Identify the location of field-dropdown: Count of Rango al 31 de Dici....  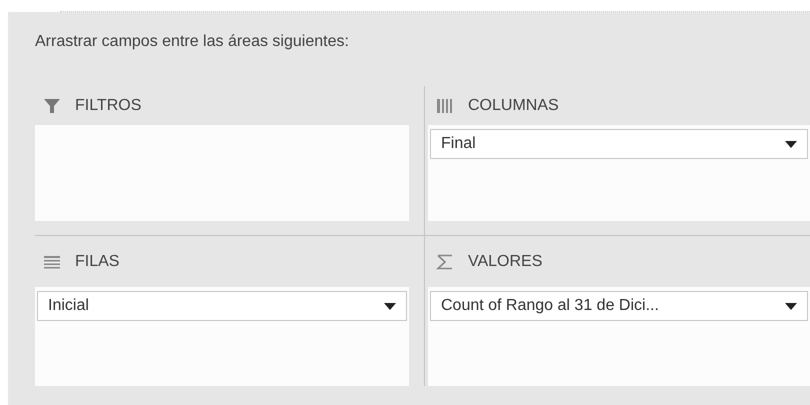
(619, 306).